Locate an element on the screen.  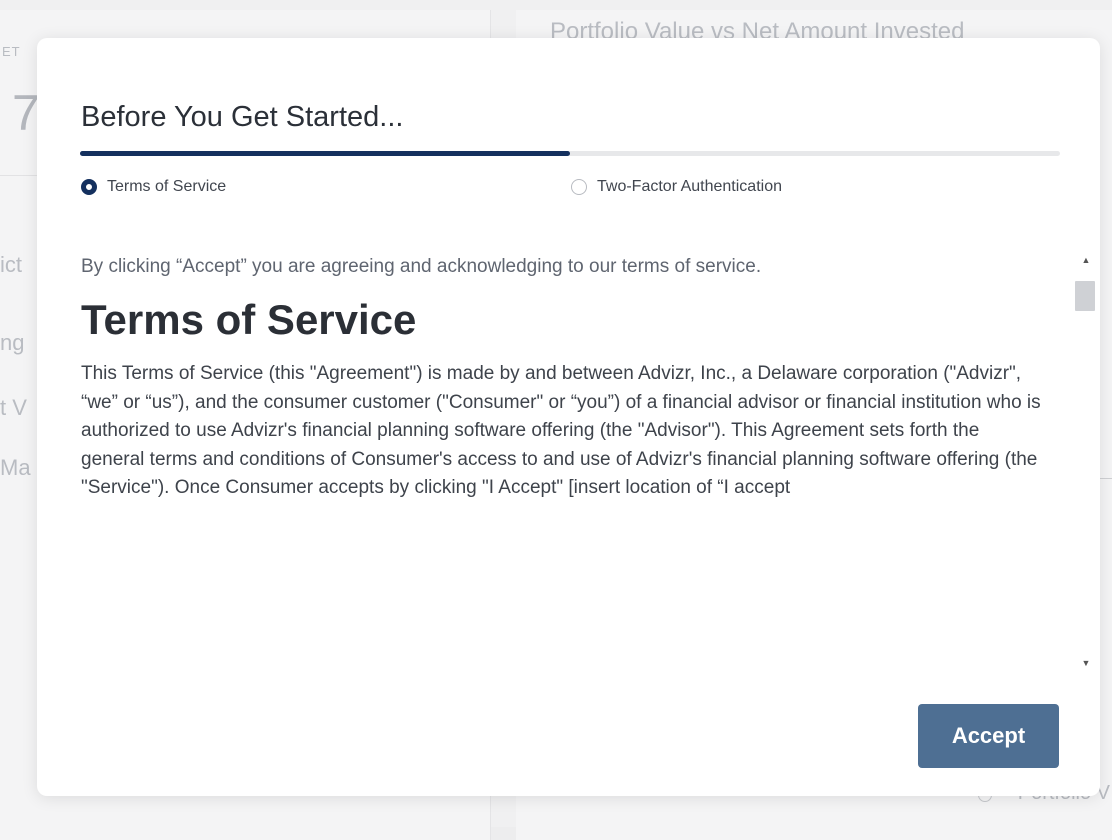
scroll-down-arrow-icon: ▼ is located at coordinates (1086, 663).